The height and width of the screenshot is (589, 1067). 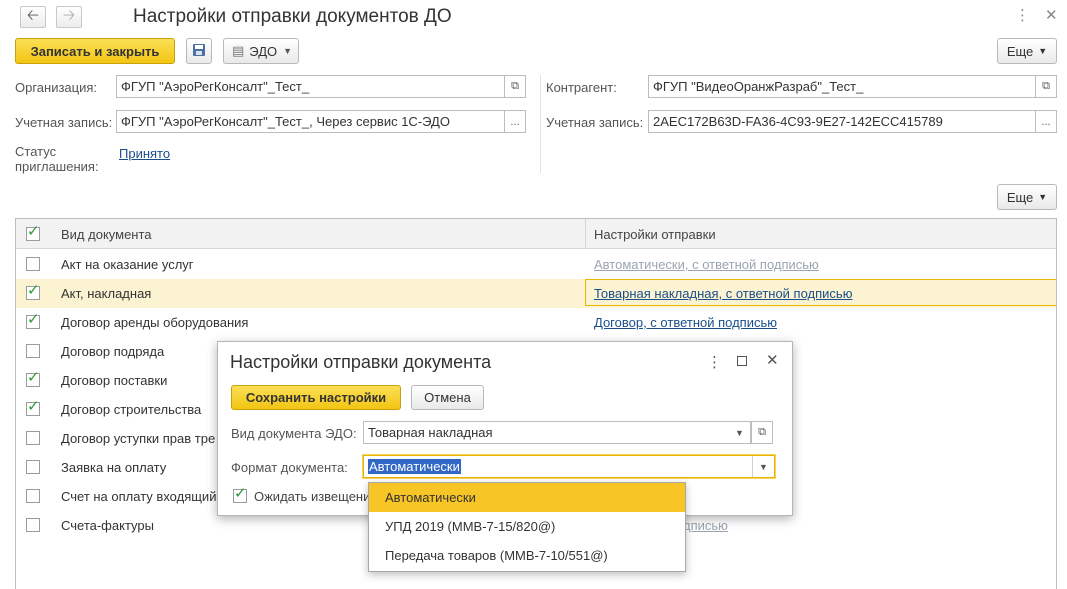 I want to click on await-checkbox: ✓, so click(x=240, y=494).